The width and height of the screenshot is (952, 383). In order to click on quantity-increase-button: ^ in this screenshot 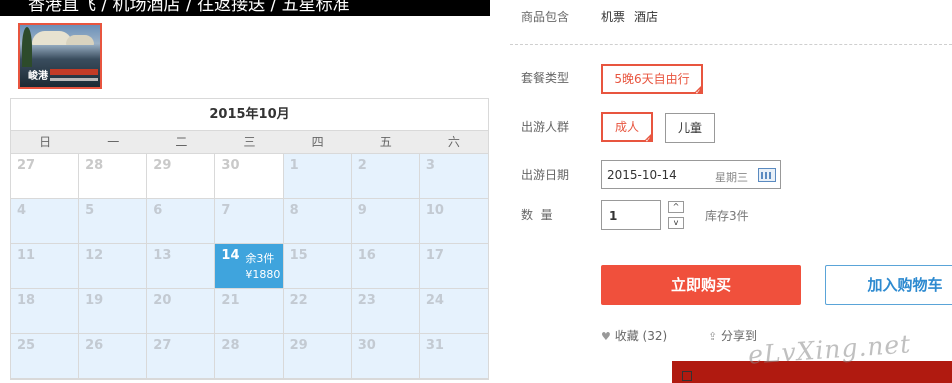, I will do `click(676, 207)`.